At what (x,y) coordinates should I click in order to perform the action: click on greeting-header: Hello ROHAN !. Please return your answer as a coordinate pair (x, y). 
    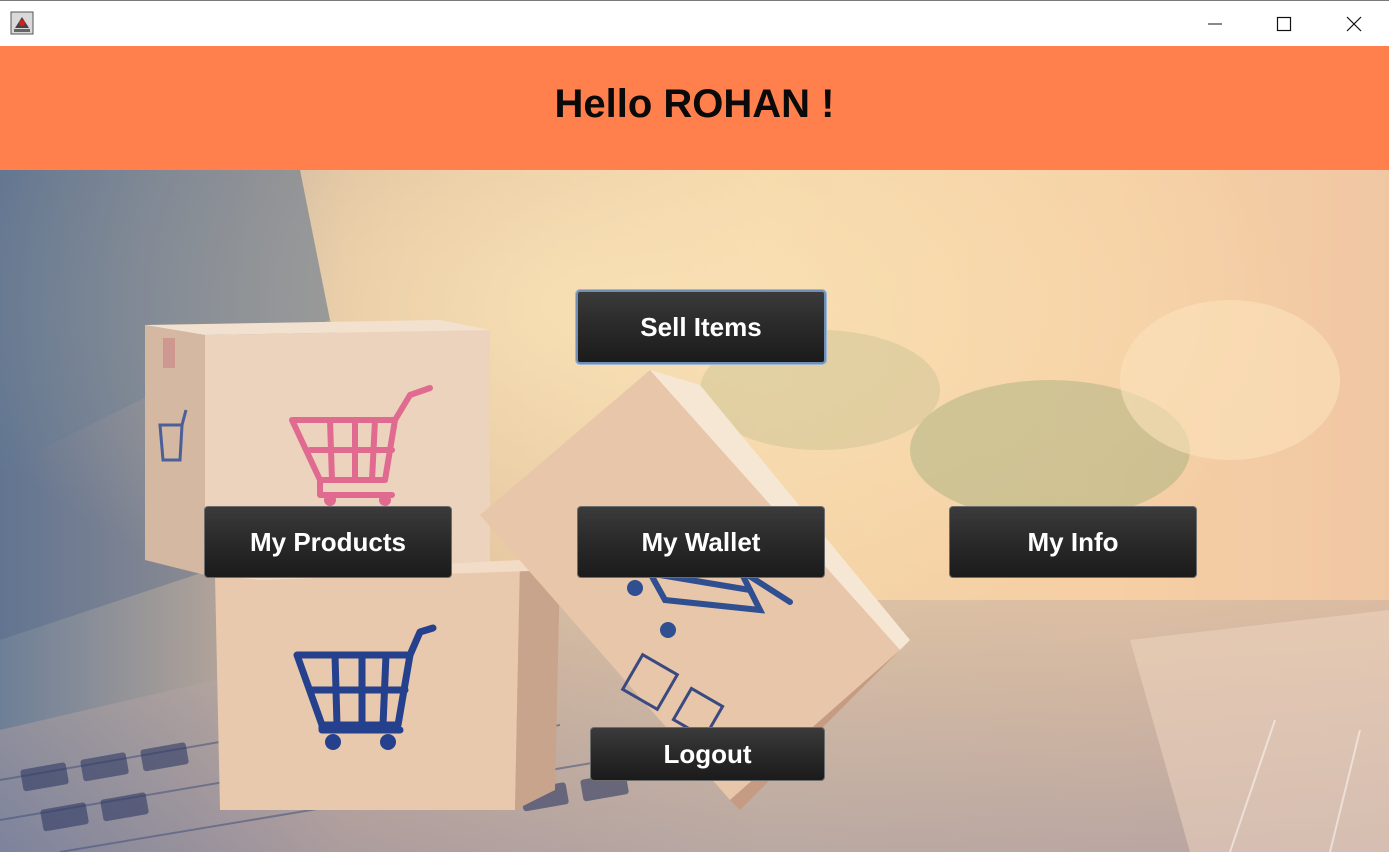
    Looking at the image, I should click on (694, 108).